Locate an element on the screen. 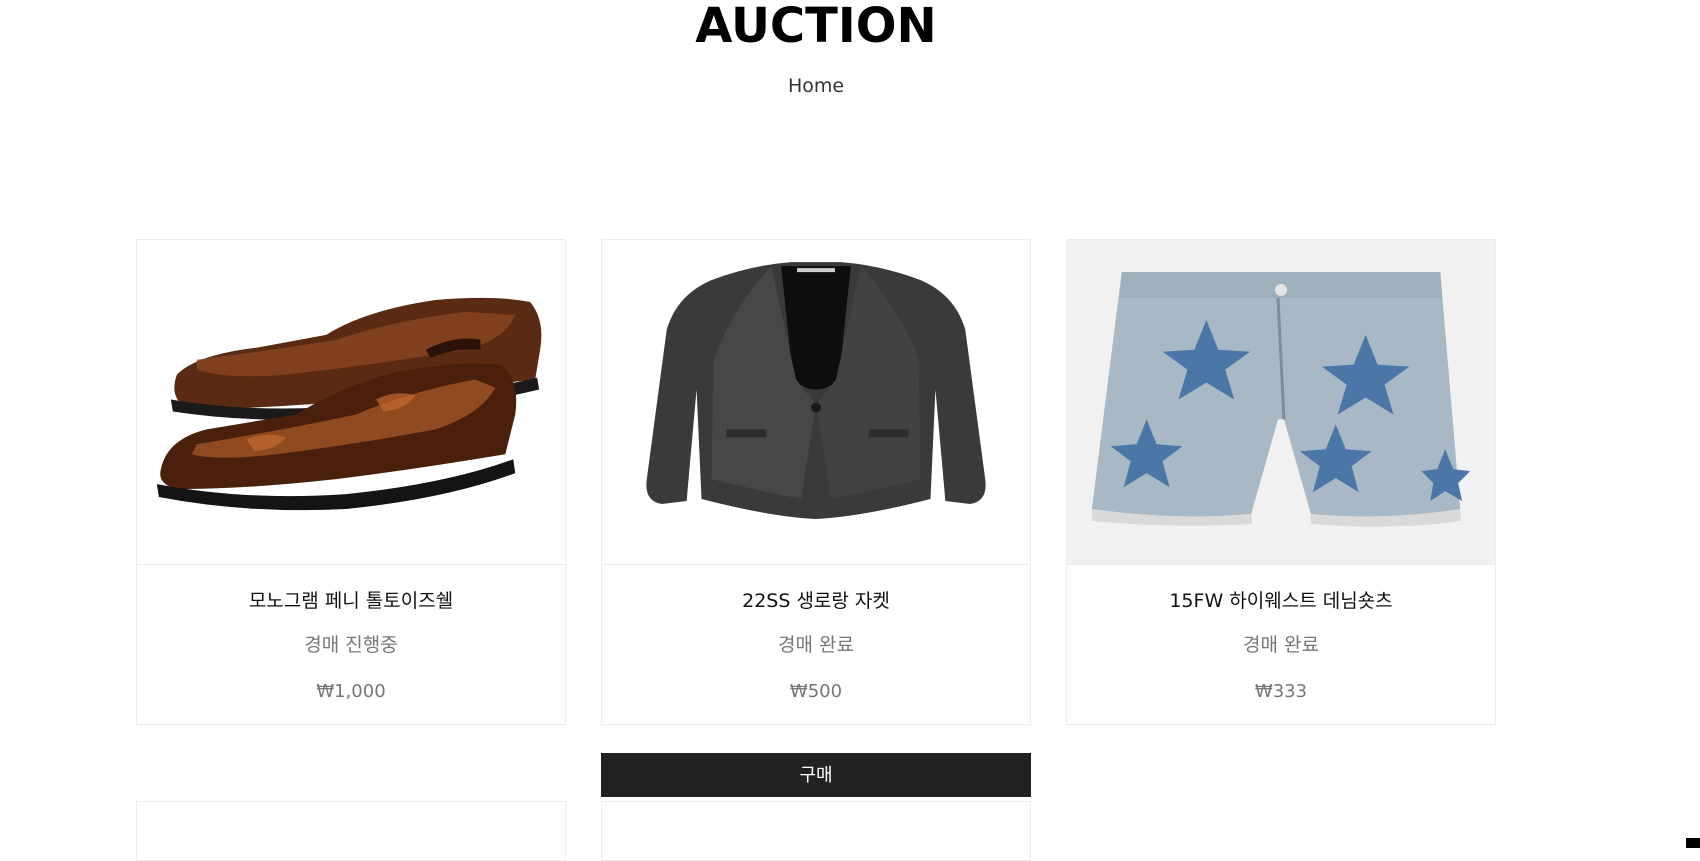  scroll-indicator is located at coordinates (1693, 843).